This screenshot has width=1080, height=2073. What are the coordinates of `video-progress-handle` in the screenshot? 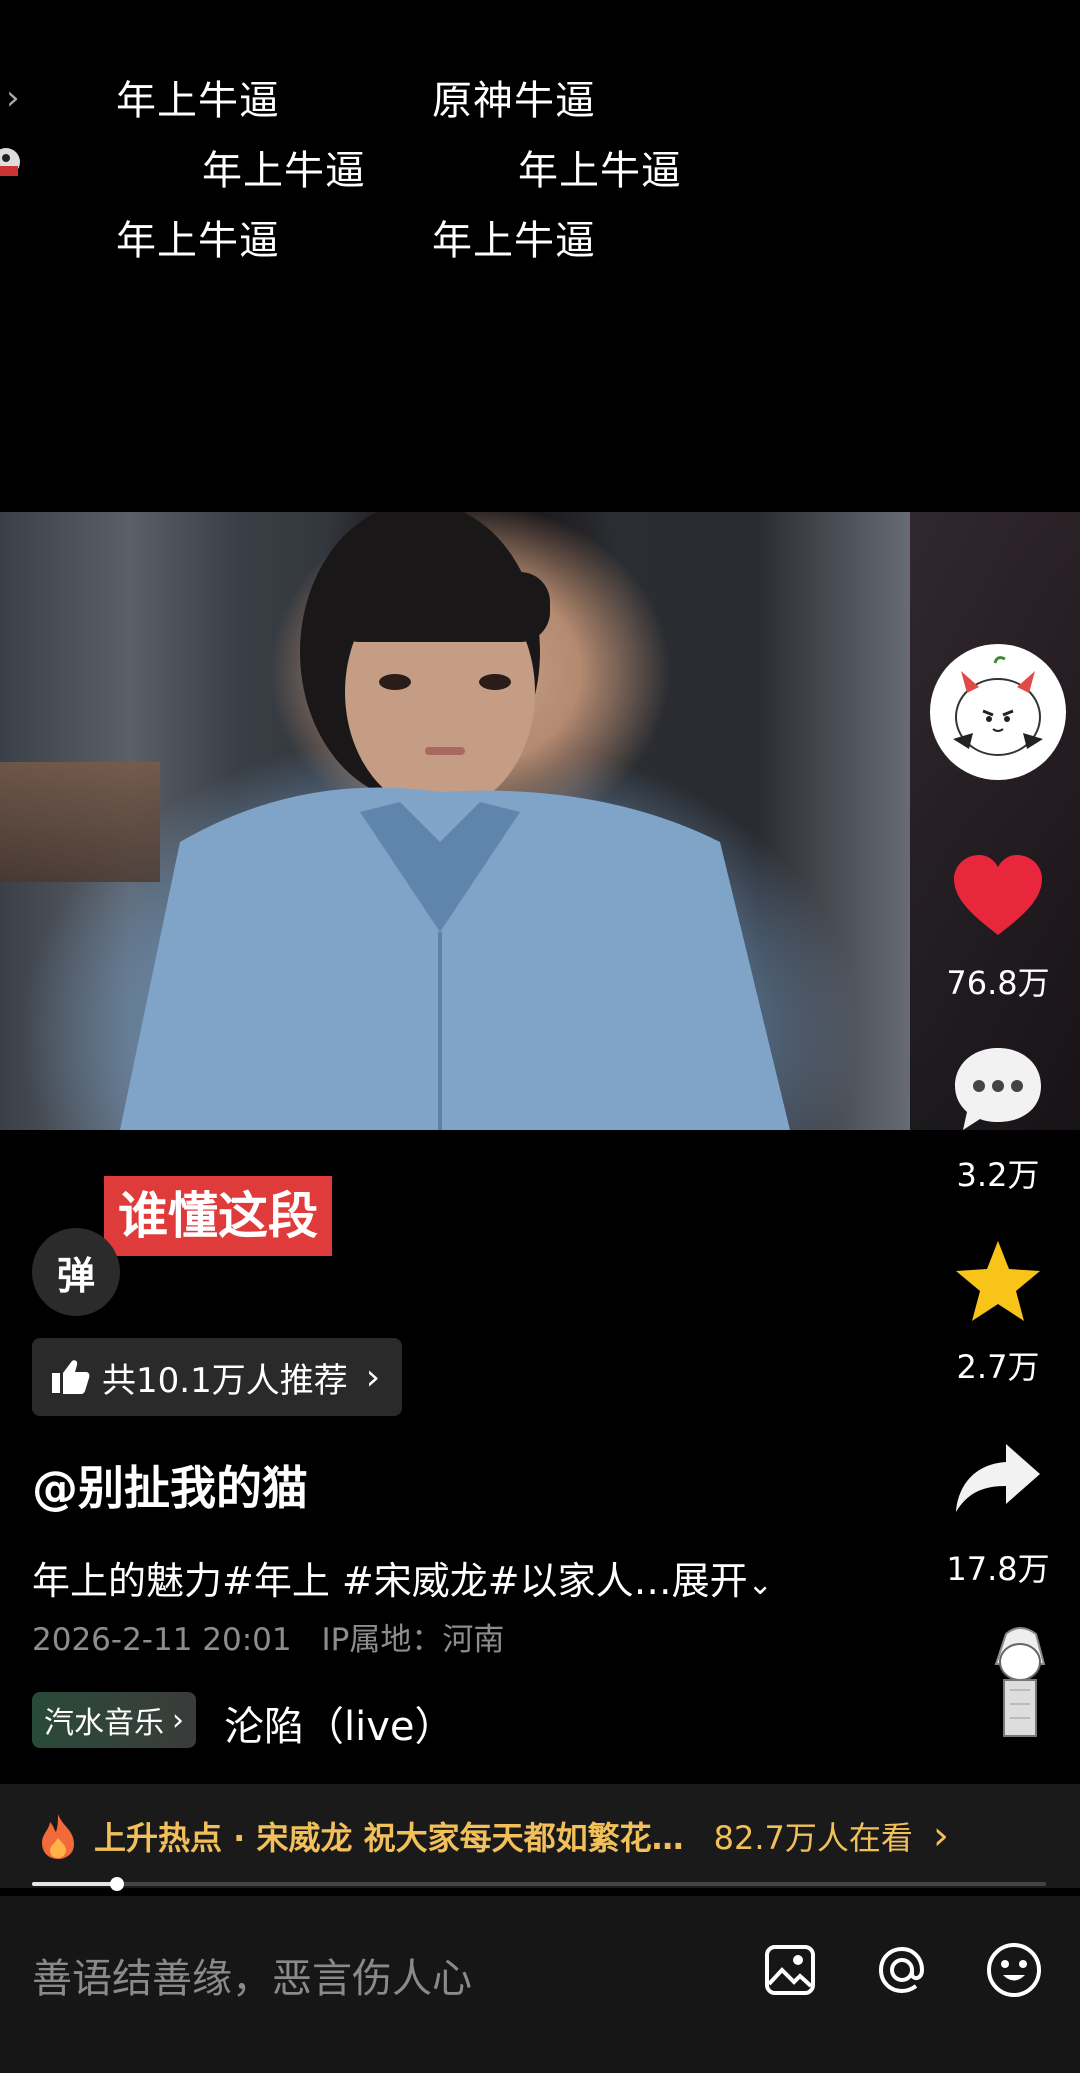 It's located at (117, 1884).